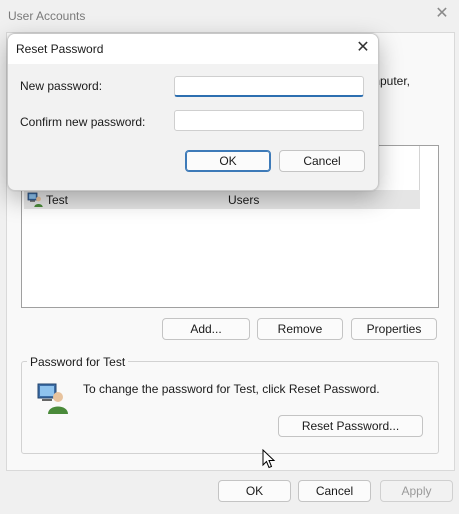 Image resolution: width=459 pixels, height=514 pixels. I want to click on new-password-label: New password:, so click(61, 86).